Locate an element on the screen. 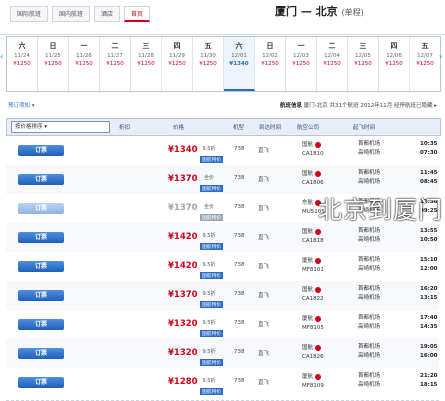  flight-number: CA1810 is located at coordinates (313, 154).